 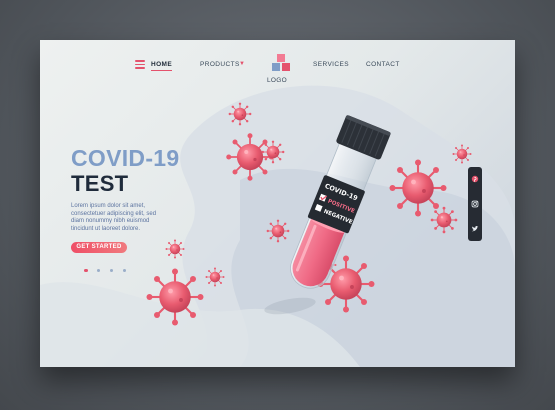 What do you see at coordinates (99, 247) in the screenshot?
I see `get-started-button: GET STARTED` at bounding box center [99, 247].